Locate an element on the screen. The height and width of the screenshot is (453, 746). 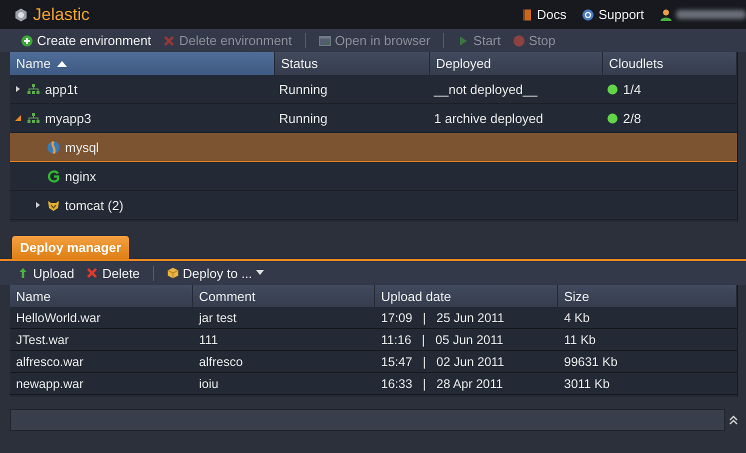
expanded-arrow-icon is located at coordinates (18, 118).